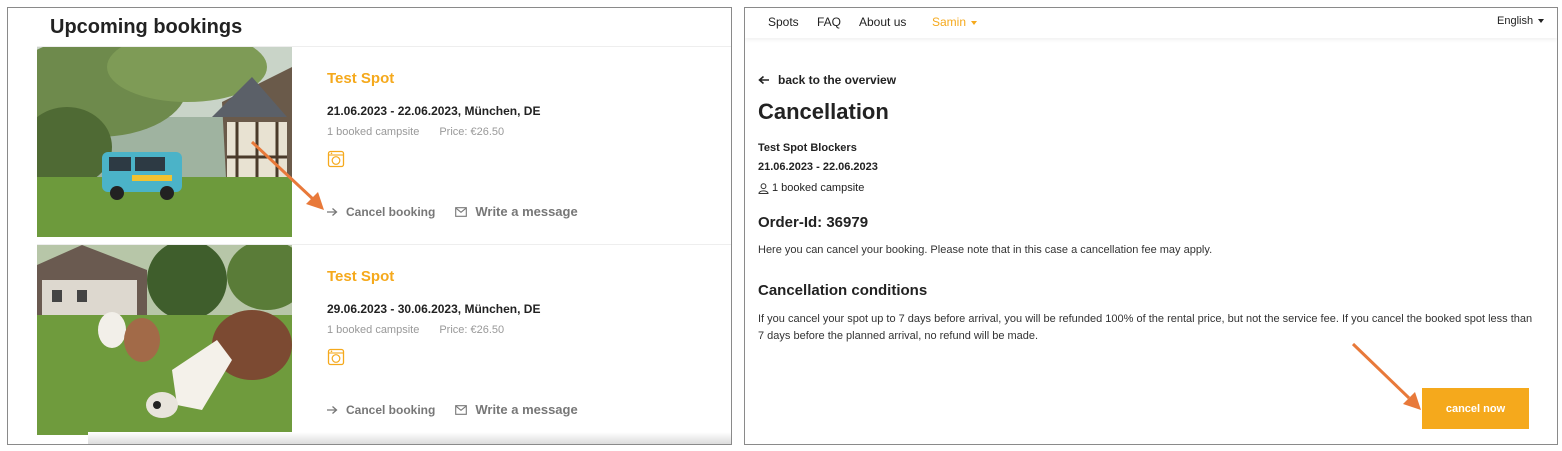 Image resolution: width=1562 pixels, height=451 pixels. What do you see at coordinates (164, 142) in the screenshot?
I see `spot-photo-camper-van` at bounding box center [164, 142].